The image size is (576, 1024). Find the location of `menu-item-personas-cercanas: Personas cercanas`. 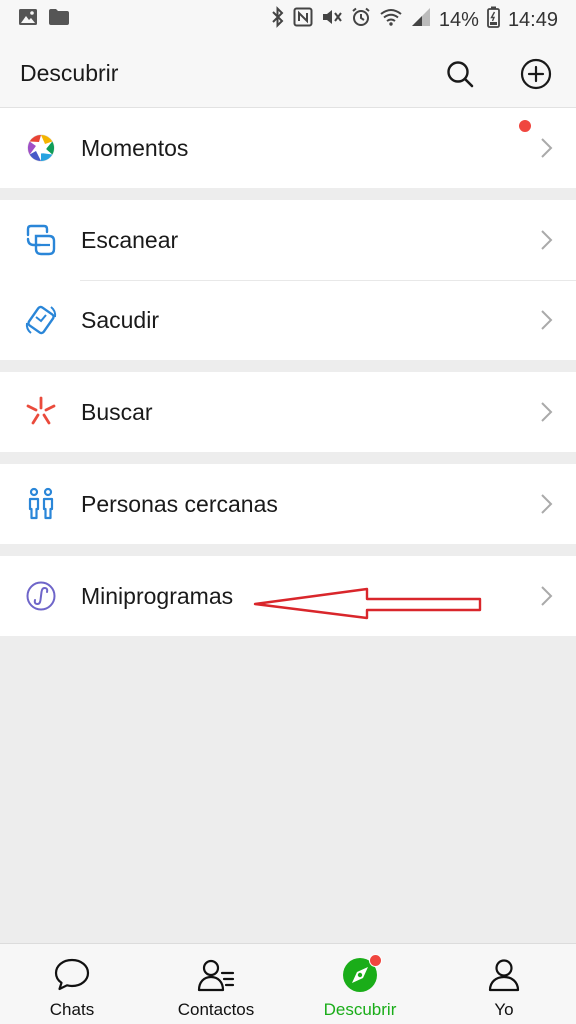

menu-item-personas-cercanas: Personas cercanas is located at coordinates (288, 504).